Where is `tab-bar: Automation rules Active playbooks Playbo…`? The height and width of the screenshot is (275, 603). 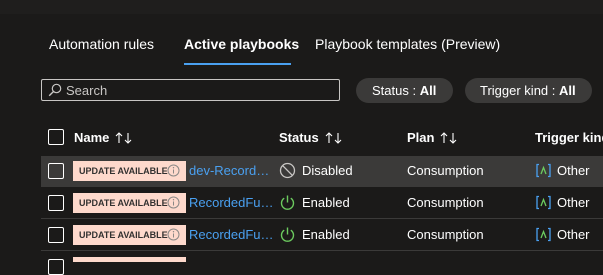 tab-bar: Automation rules Active playbooks Playbo… is located at coordinates (301, 48).